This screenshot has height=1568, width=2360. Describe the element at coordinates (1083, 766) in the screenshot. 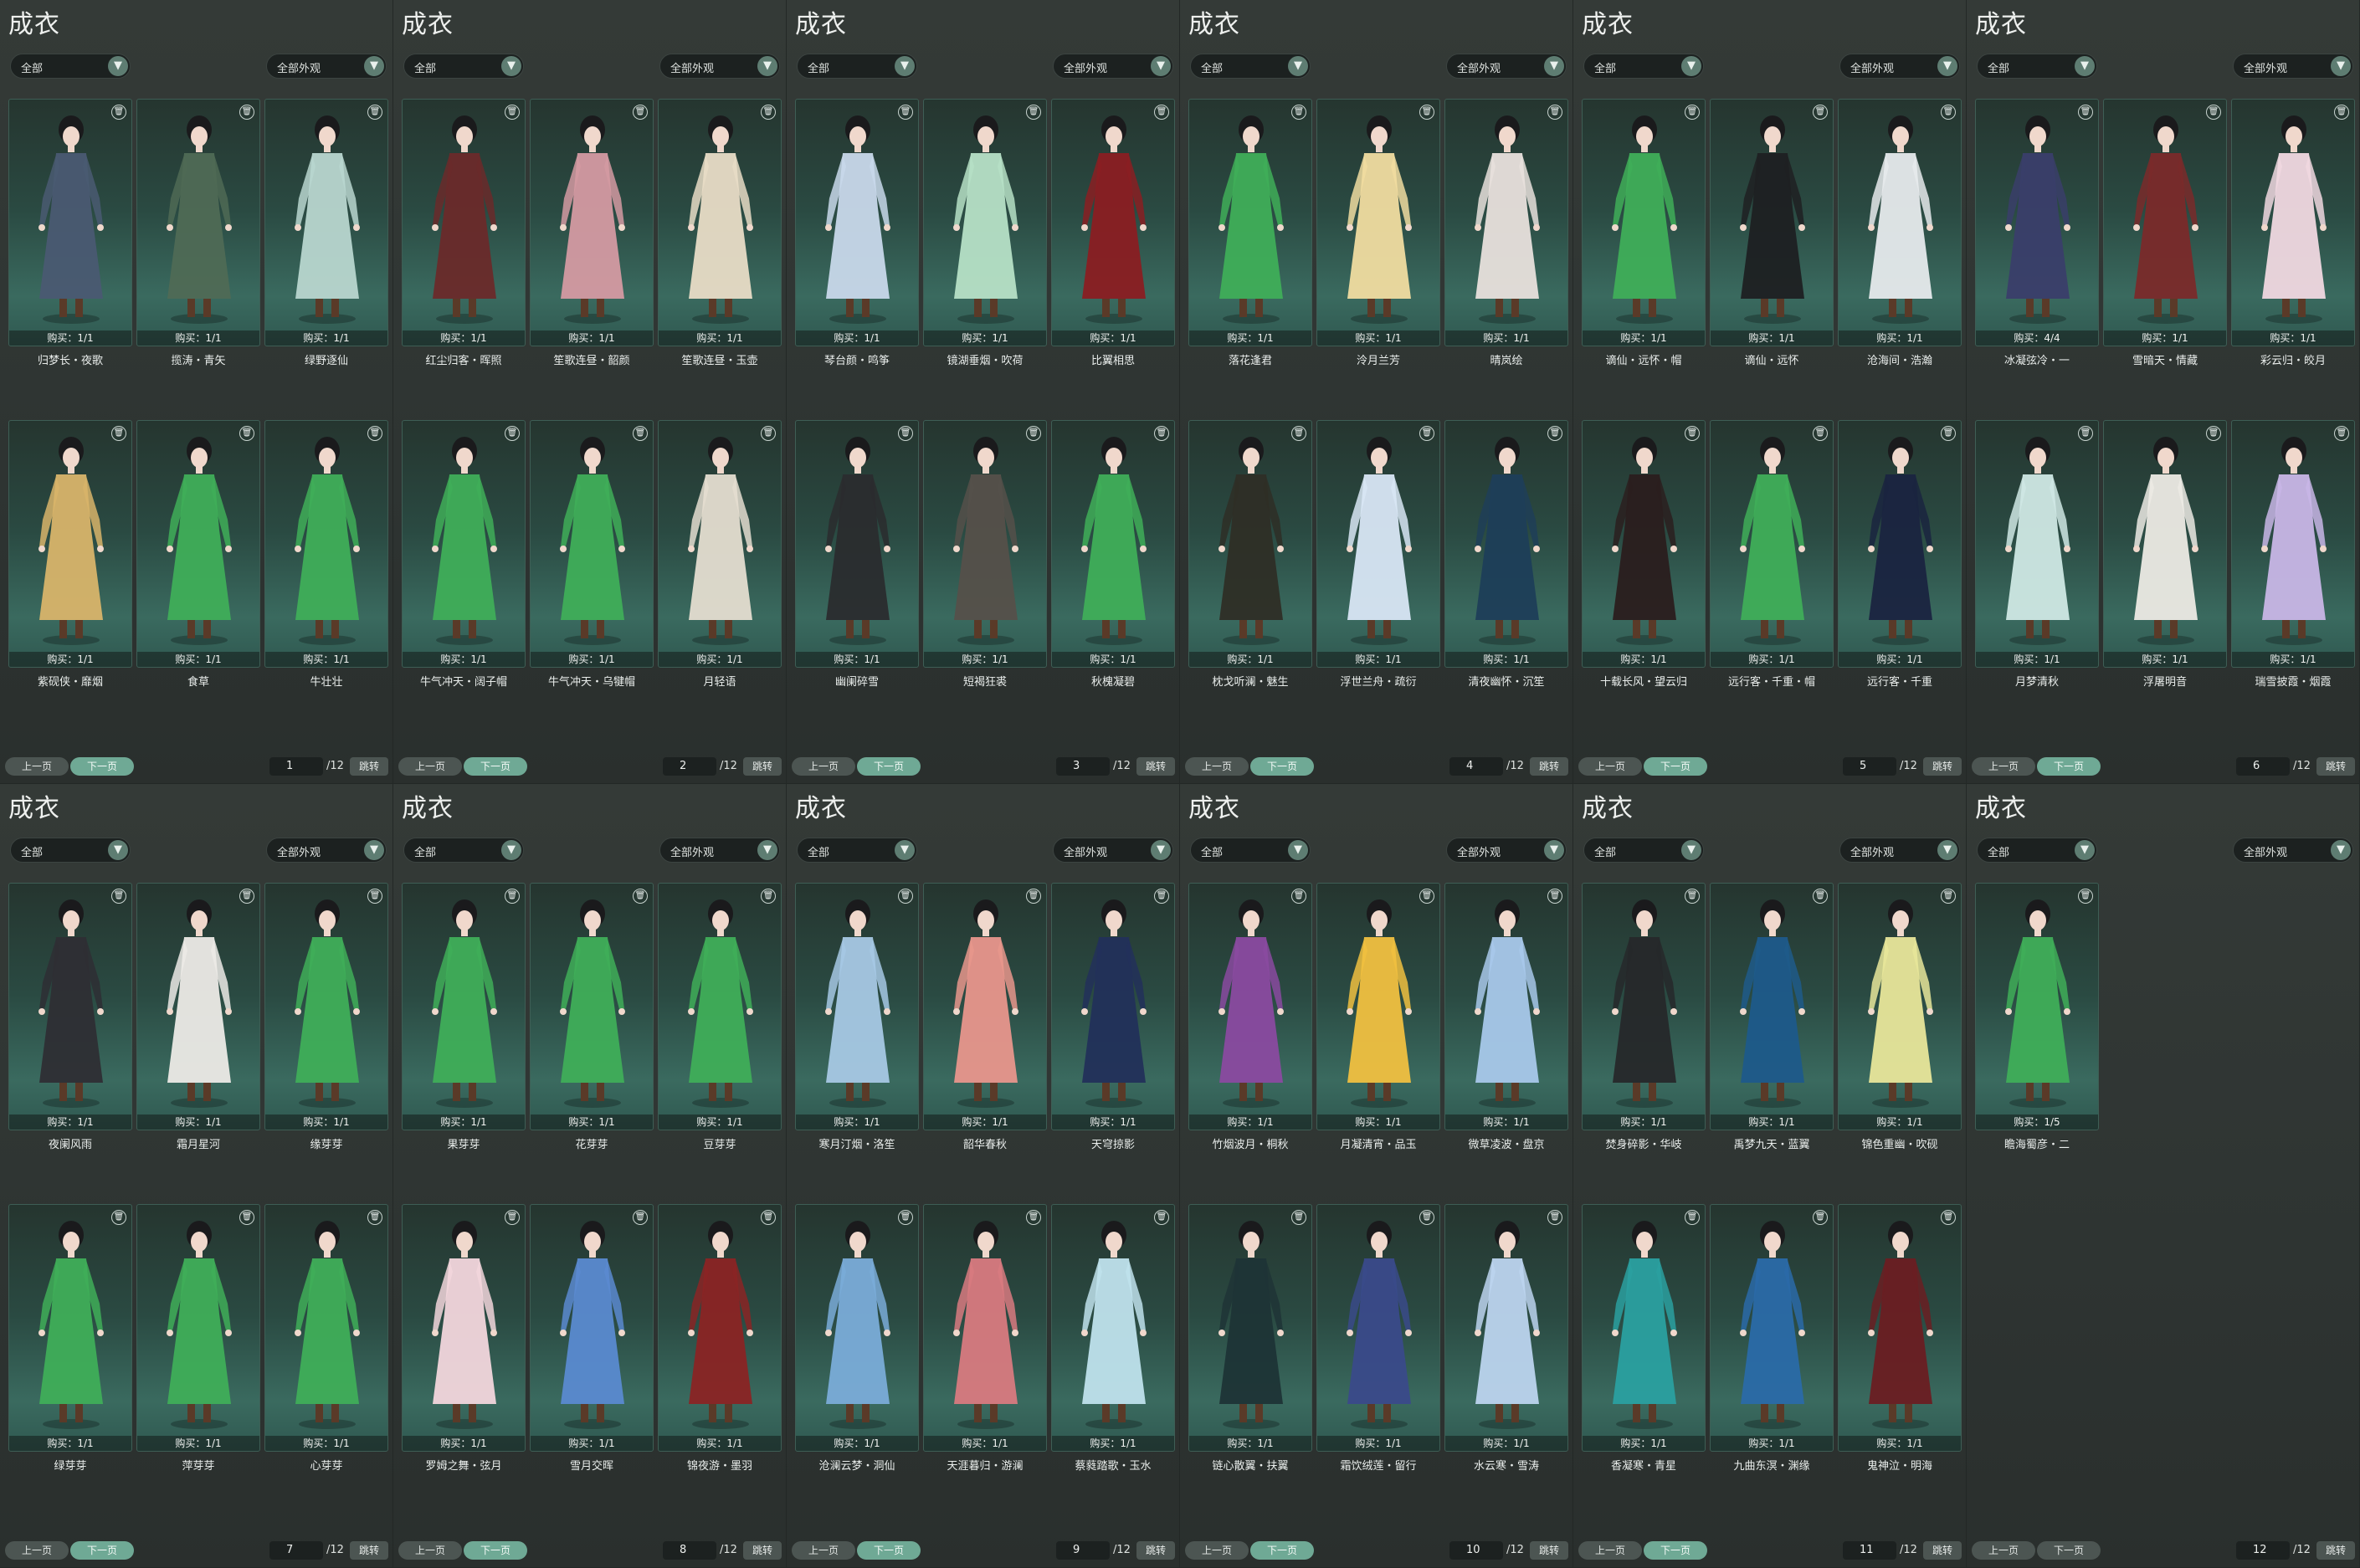

I see `page-number-input: 3` at that location.